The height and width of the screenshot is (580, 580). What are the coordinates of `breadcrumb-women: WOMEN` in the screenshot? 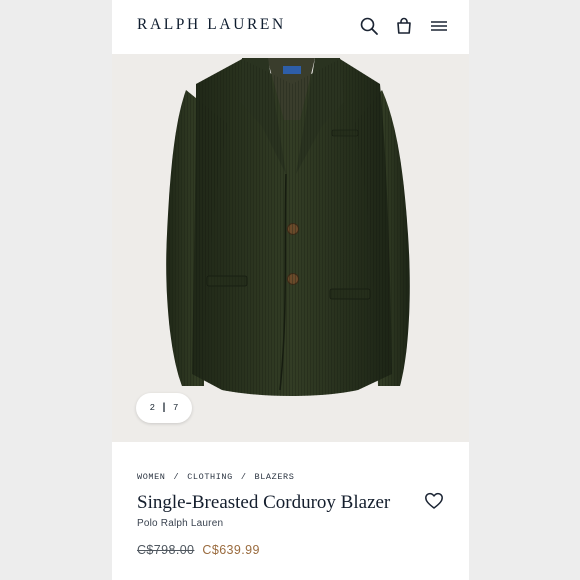 It's located at (151, 477).